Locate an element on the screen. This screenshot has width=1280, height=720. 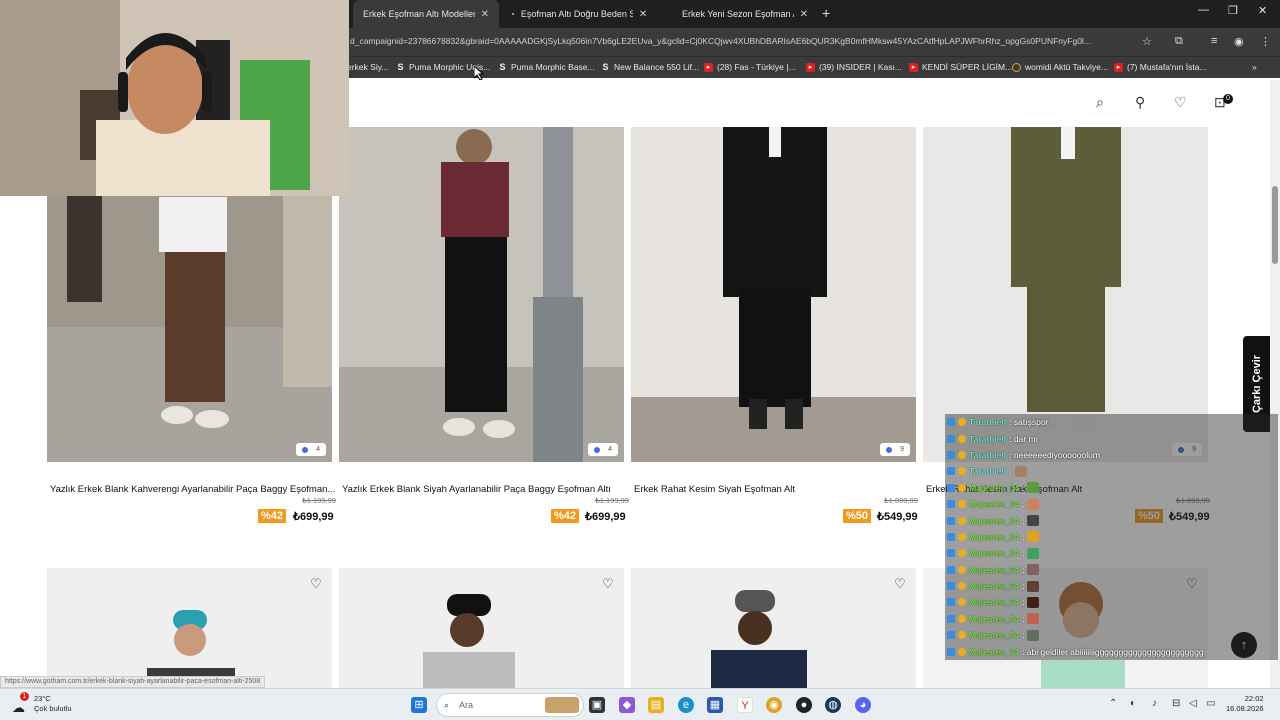
obs-icon: ● is located at coordinates (804, 705).